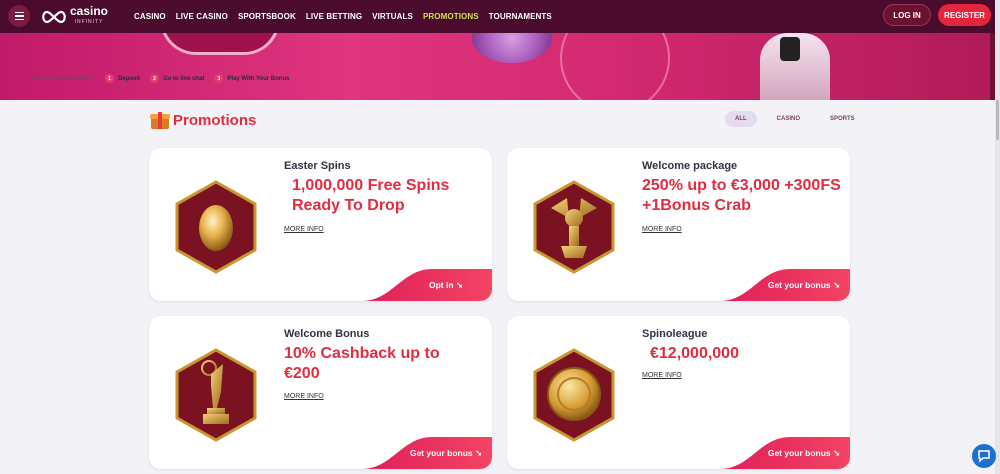 The height and width of the screenshot is (474, 1000). What do you see at coordinates (155, 78) in the screenshot?
I see `step-number: 2` at bounding box center [155, 78].